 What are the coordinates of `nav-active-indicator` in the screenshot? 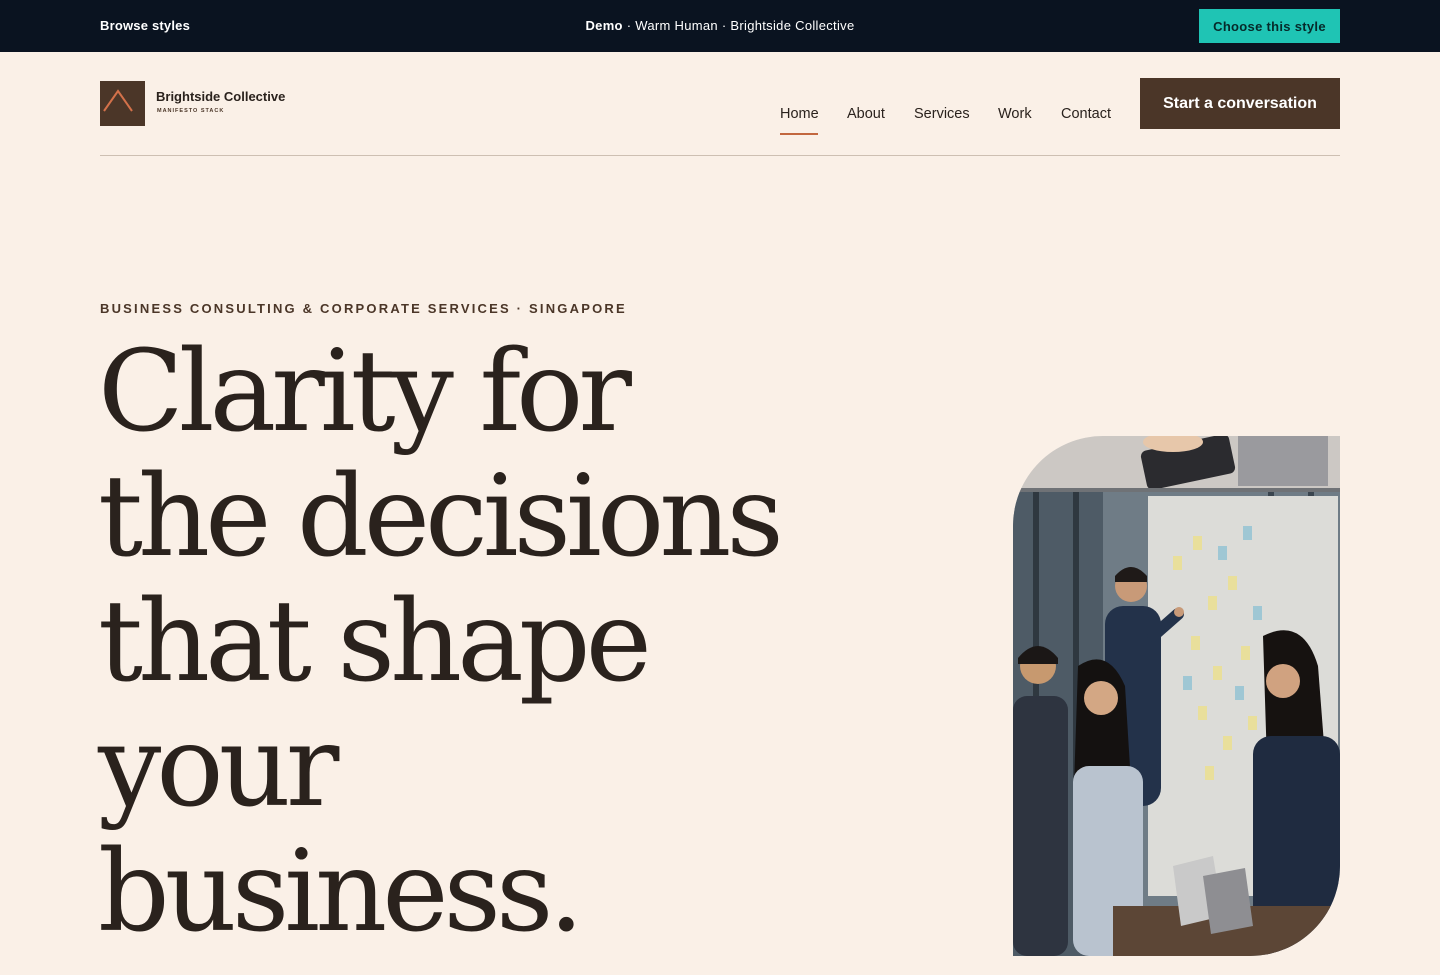 It's located at (799, 134).